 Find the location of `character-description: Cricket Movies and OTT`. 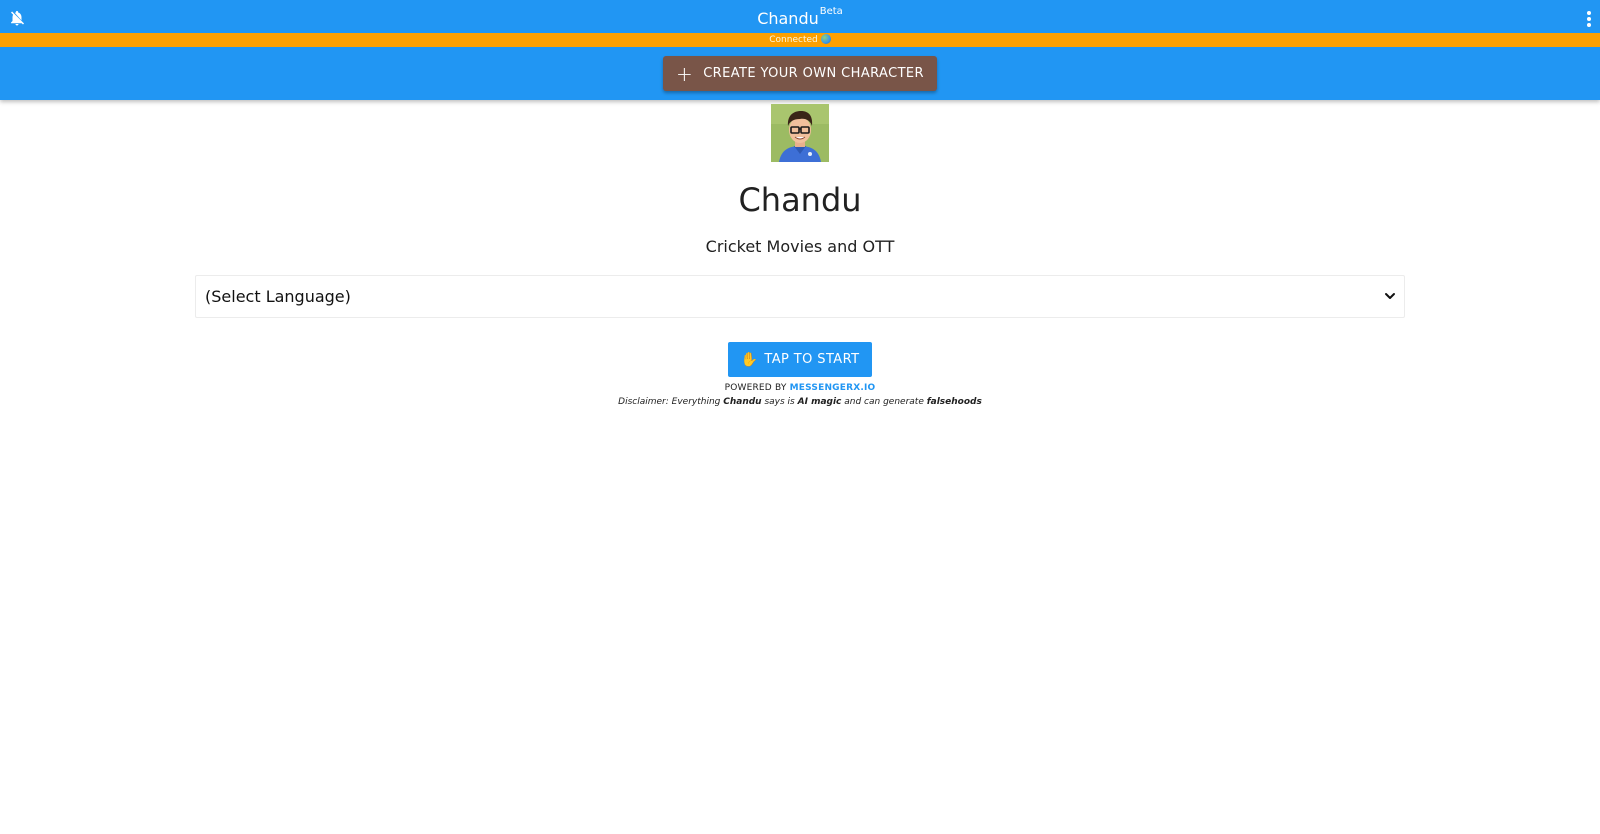

character-description: Cricket Movies and OTT is located at coordinates (800, 246).